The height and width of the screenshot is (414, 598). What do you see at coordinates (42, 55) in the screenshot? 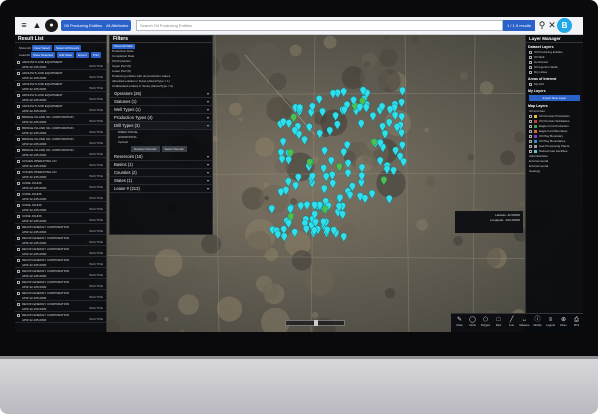
I see `show-selected-button: Show Selected` at bounding box center [42, 55].